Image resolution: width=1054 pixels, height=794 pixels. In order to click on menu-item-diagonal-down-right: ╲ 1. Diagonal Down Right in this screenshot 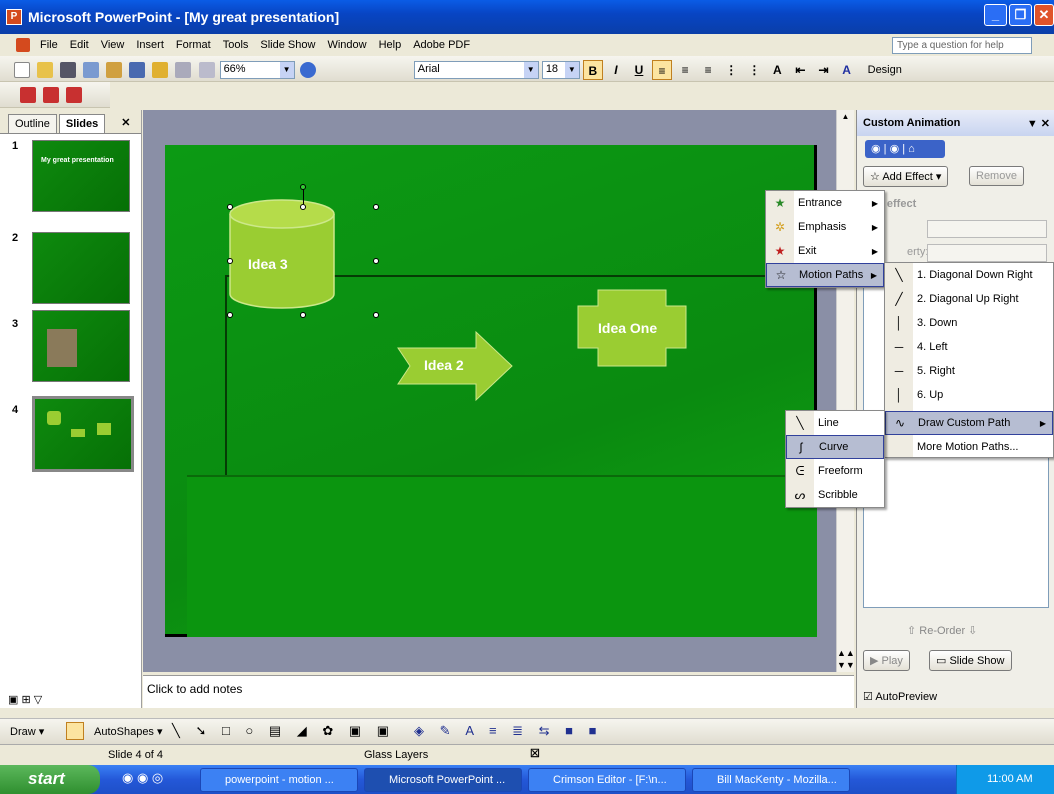, I will do `click(969, 275)`.